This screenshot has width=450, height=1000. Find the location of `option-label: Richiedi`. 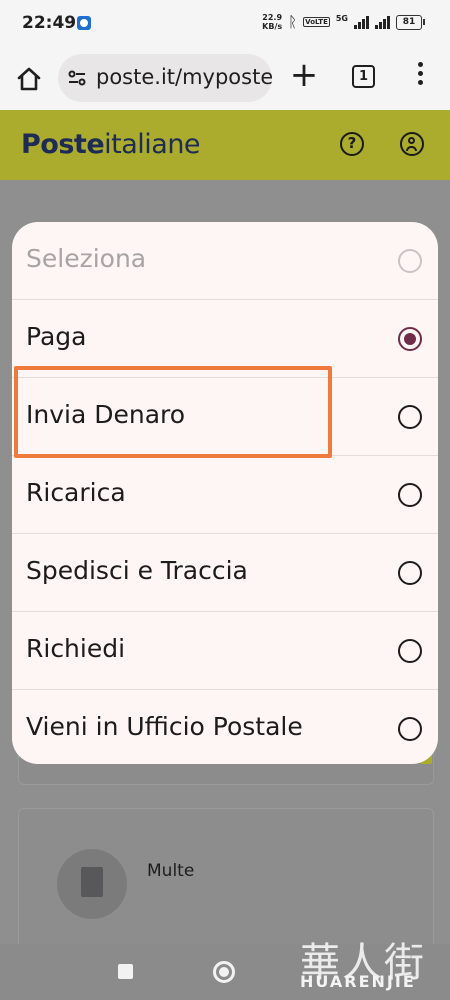

option-label: Richiedi is located at coordinates (76, 648).